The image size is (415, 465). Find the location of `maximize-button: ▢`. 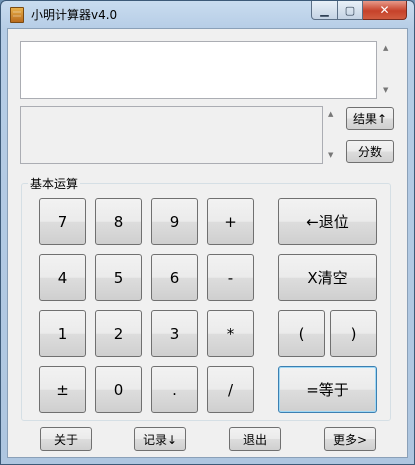

maximize-button: ▢ is located at coordinates (350, 10).